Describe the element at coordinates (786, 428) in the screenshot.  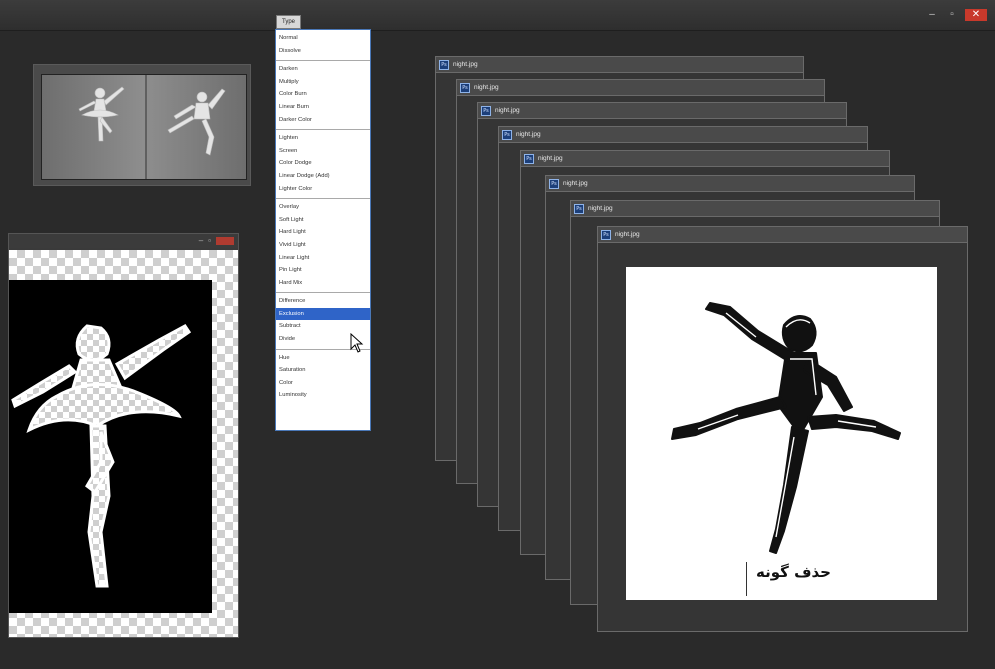
I see `dancer-illustration` at that location.